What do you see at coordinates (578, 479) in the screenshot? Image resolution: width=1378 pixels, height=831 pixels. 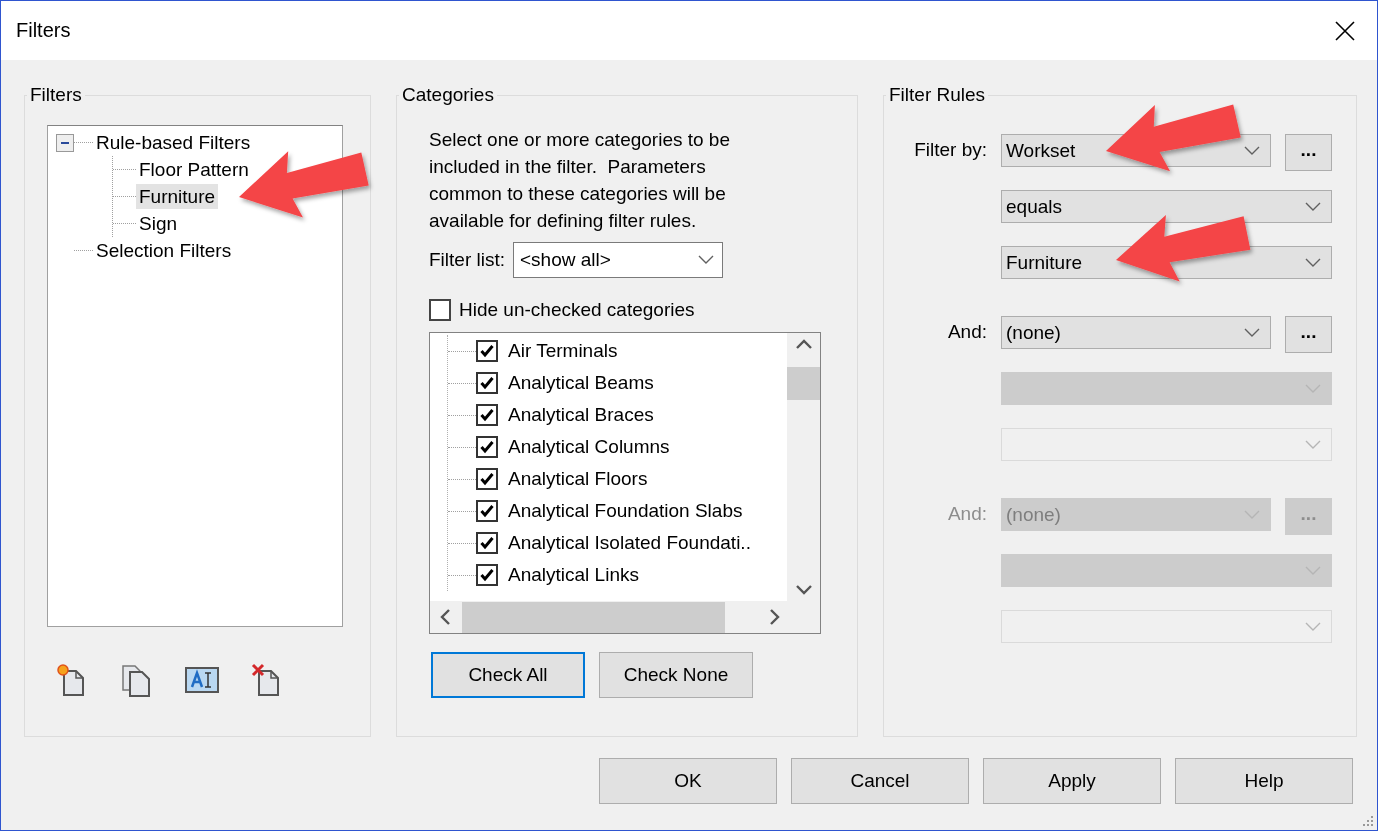 I see `list-item: Analytical Floors` at bounding box center [578, 479].